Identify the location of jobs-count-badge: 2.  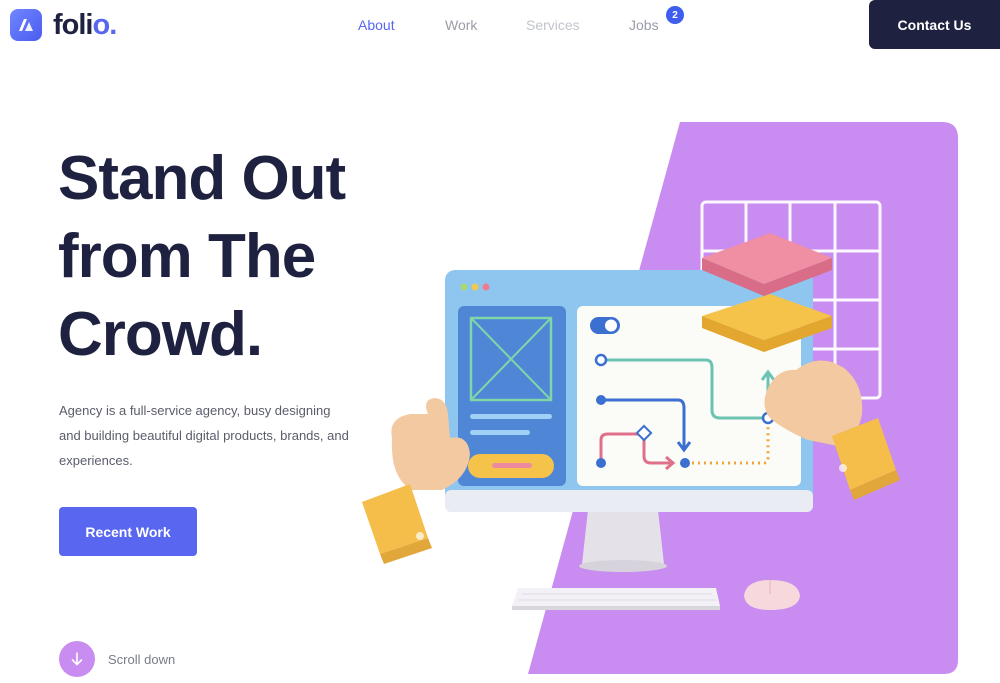
(675, 15).